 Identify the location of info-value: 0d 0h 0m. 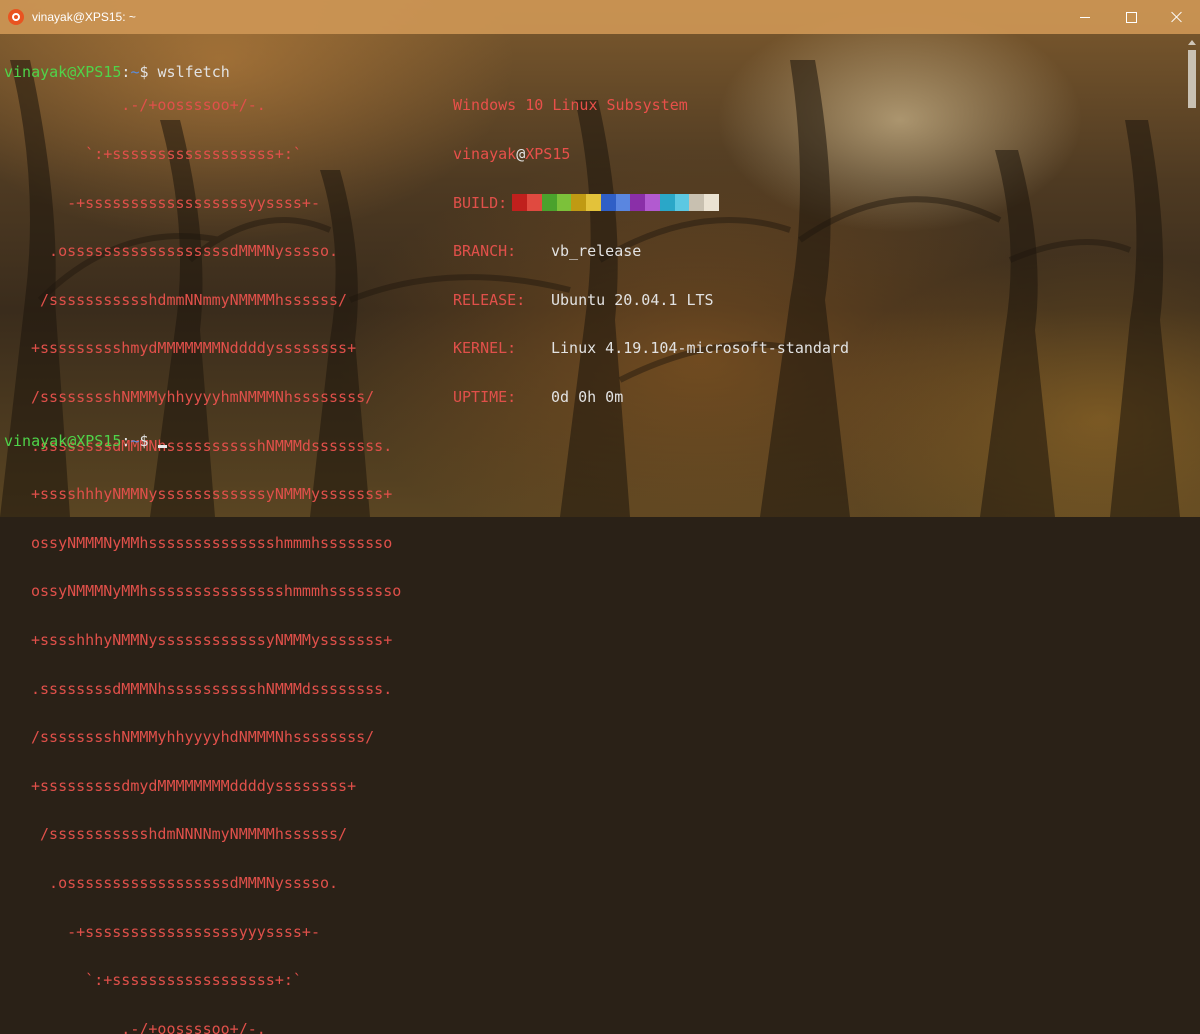
(587, 396).